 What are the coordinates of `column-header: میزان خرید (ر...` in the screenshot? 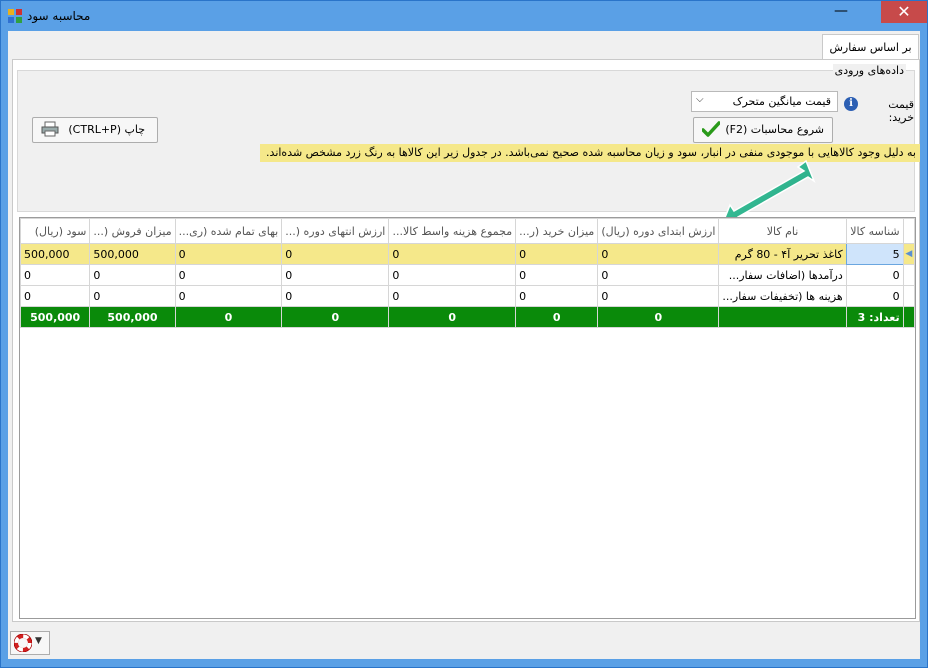 It's located at (557, 231).